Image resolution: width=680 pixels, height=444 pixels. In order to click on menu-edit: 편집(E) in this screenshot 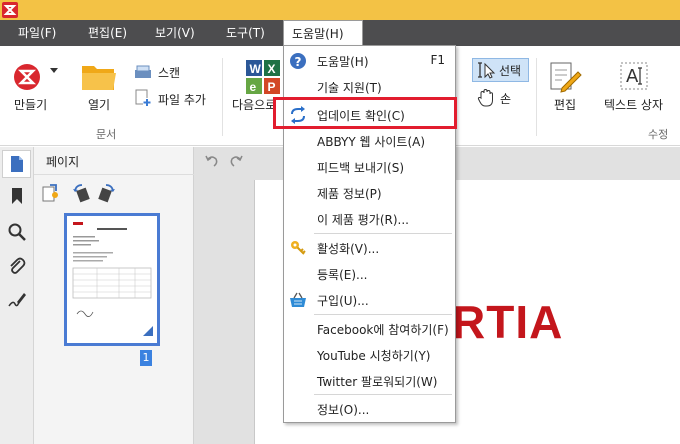, I will do `click(107, 33)`.